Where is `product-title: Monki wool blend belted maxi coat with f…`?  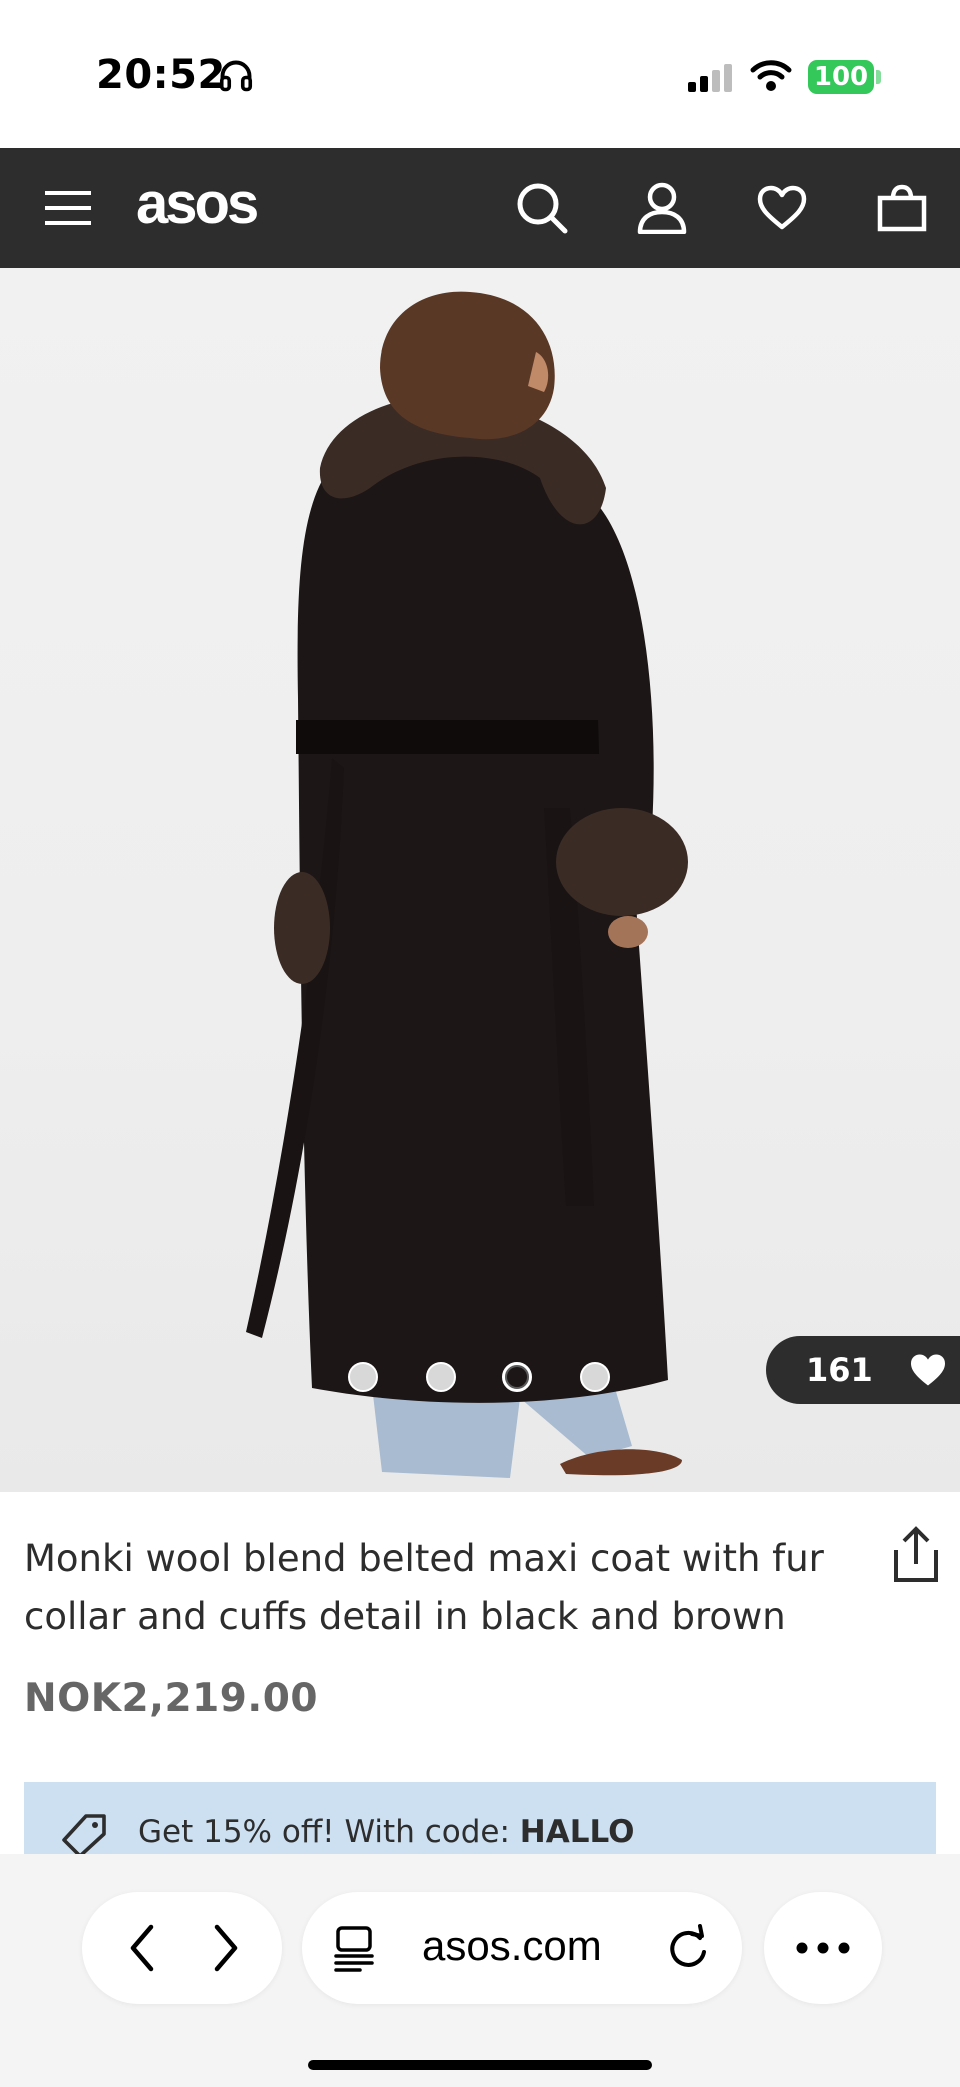 product-title: Monki wool blend belted maxi coat with f… is located at coordinates (424, 1587).